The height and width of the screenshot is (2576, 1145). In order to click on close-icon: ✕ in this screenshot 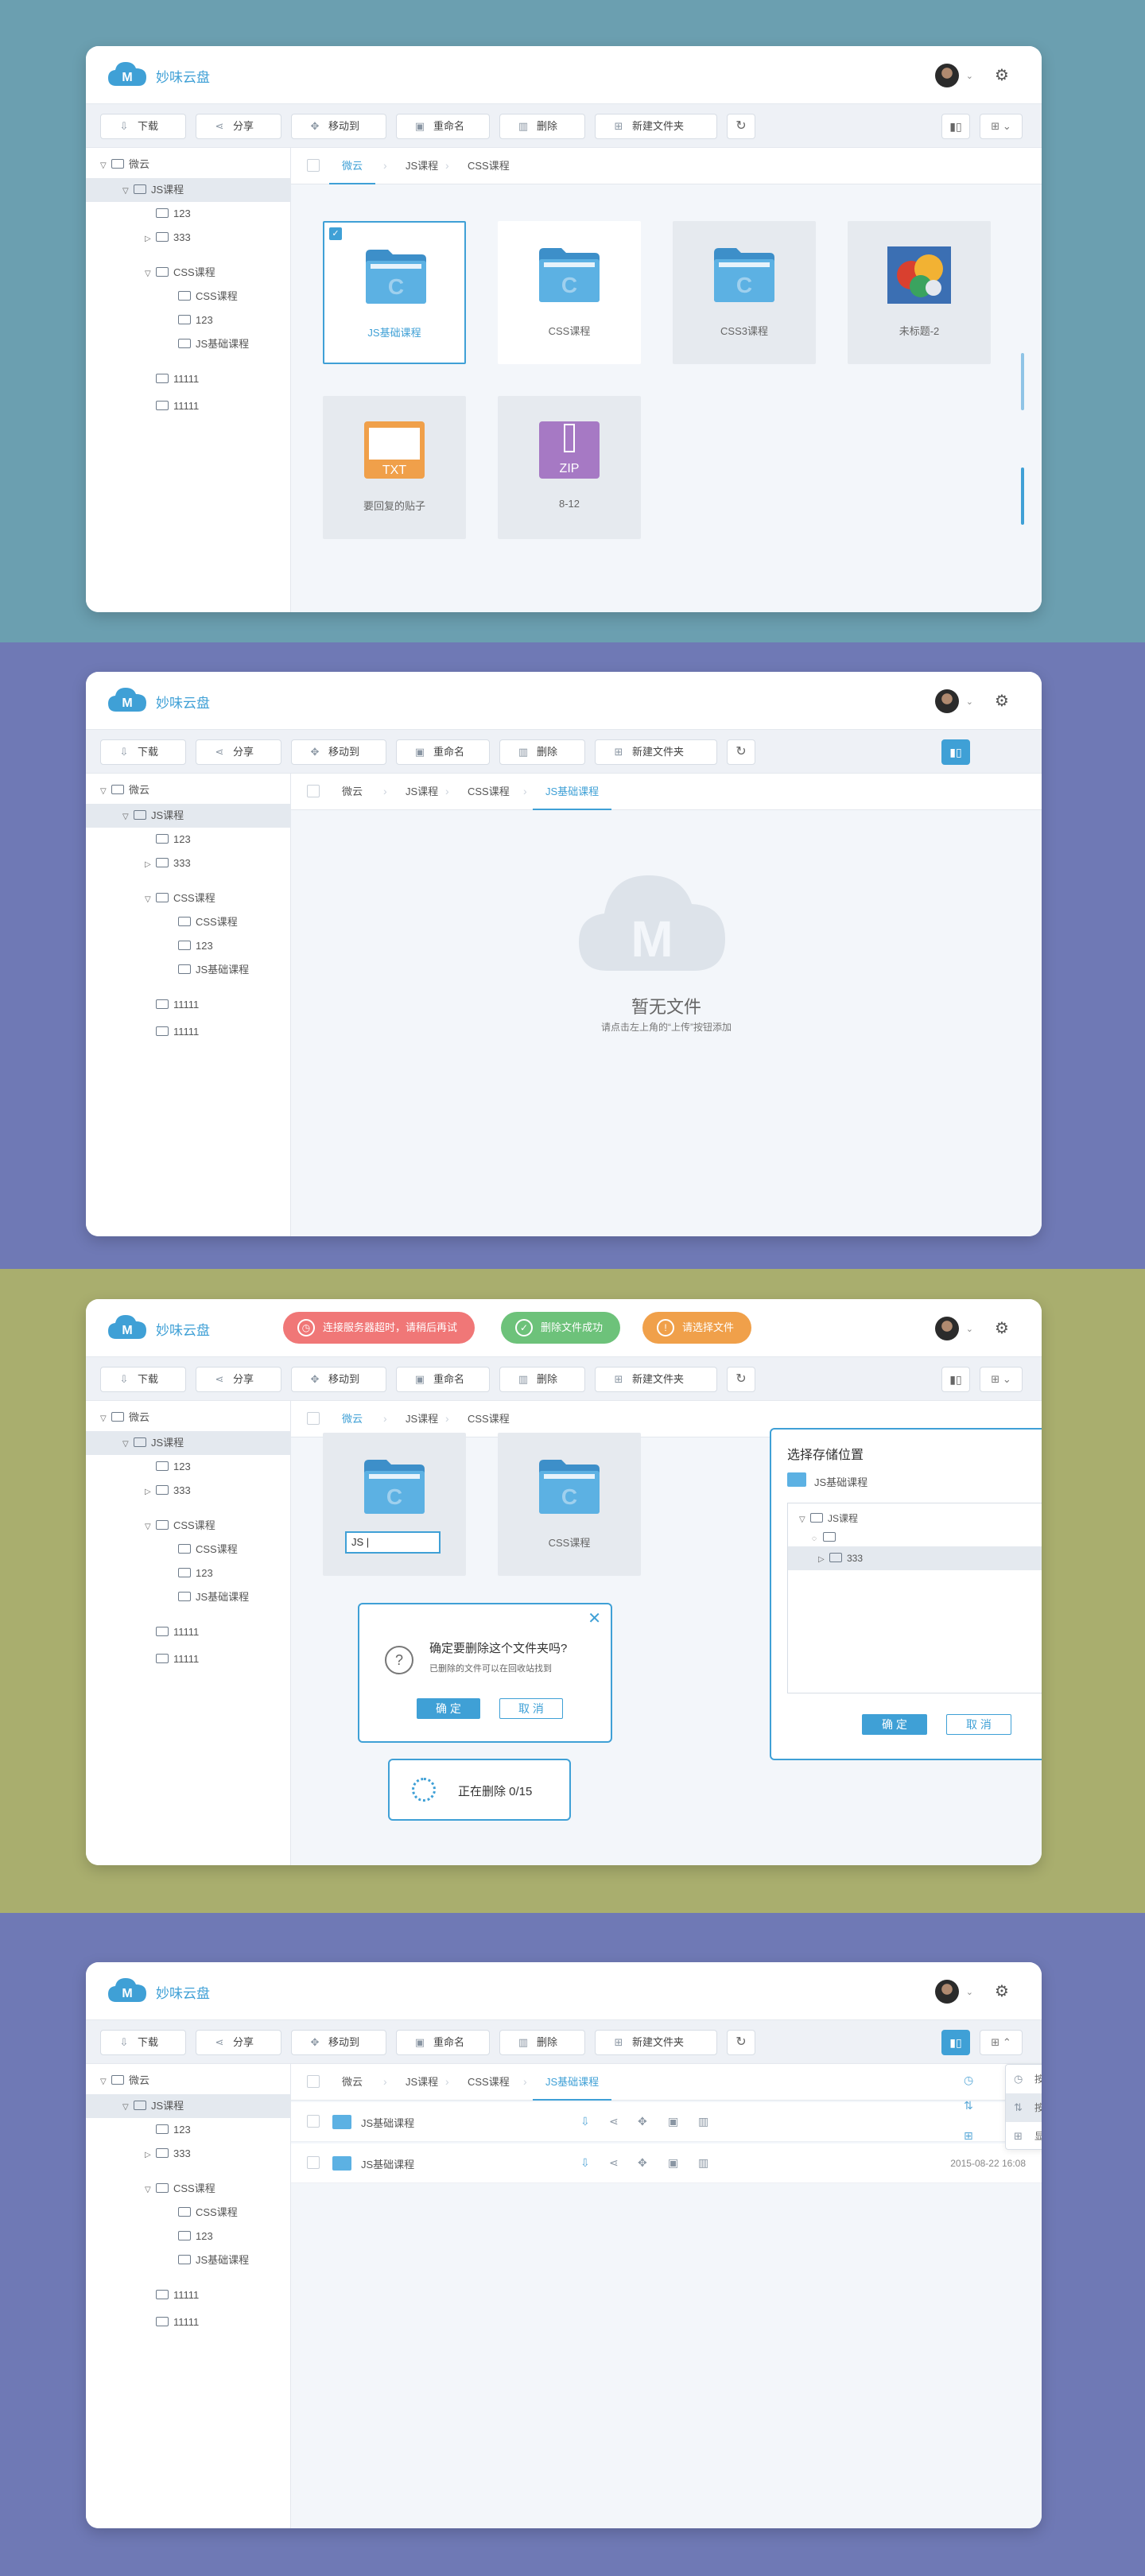, I will do `click(594, 1619)`.